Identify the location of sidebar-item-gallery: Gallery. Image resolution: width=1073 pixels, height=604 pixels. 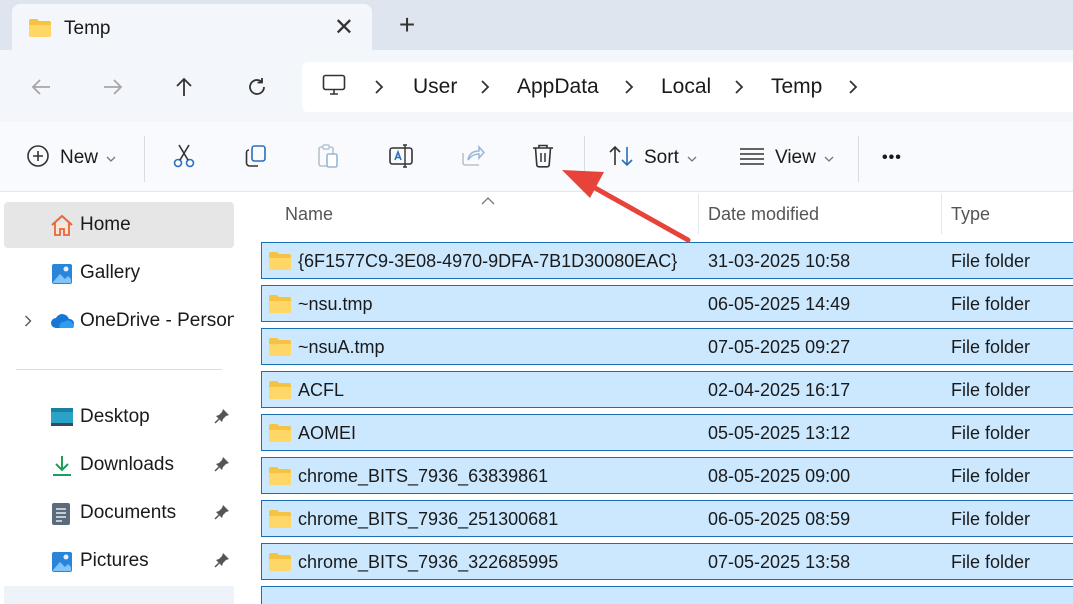
(119, 273).